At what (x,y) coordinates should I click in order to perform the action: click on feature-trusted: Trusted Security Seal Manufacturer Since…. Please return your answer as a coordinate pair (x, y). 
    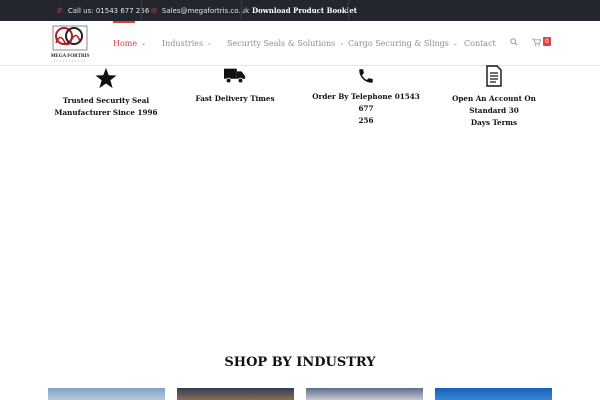
    Looking at the image, I should click on (106, 93).